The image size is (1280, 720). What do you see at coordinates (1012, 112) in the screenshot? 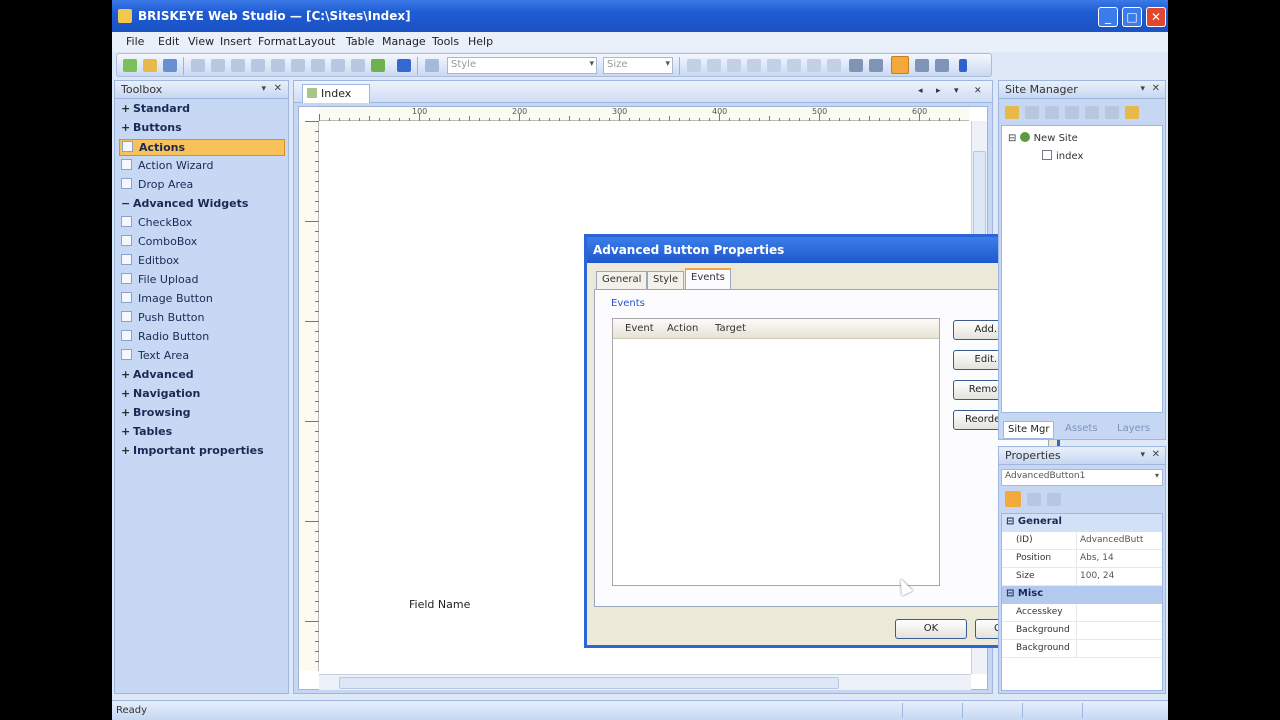
I see `new-folder-icon` at bounding box center [1012, 112].